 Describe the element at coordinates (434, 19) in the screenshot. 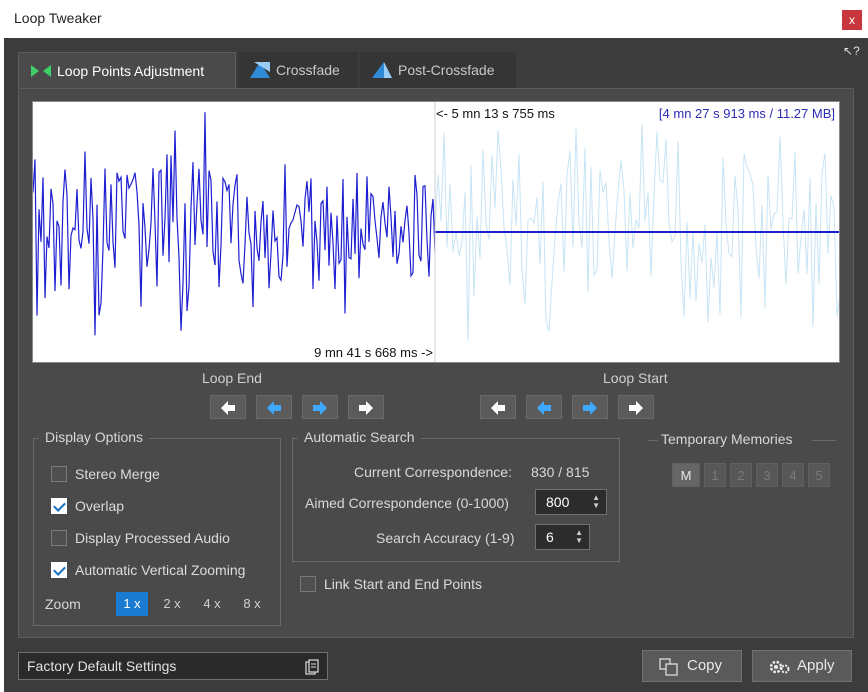

I see `title-bar: Loop Tweaker x` at that location.